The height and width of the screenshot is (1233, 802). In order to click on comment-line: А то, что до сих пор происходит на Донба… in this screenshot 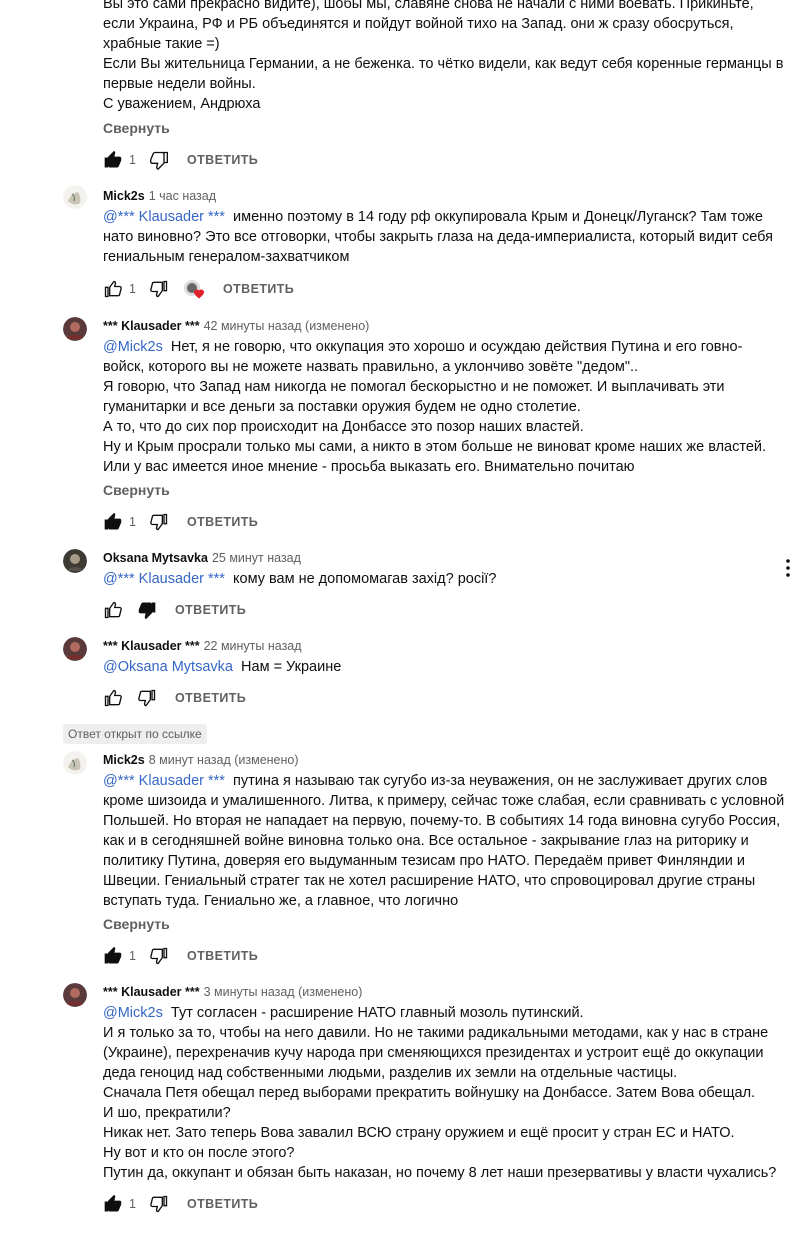, I will do `click(343, 427)`.